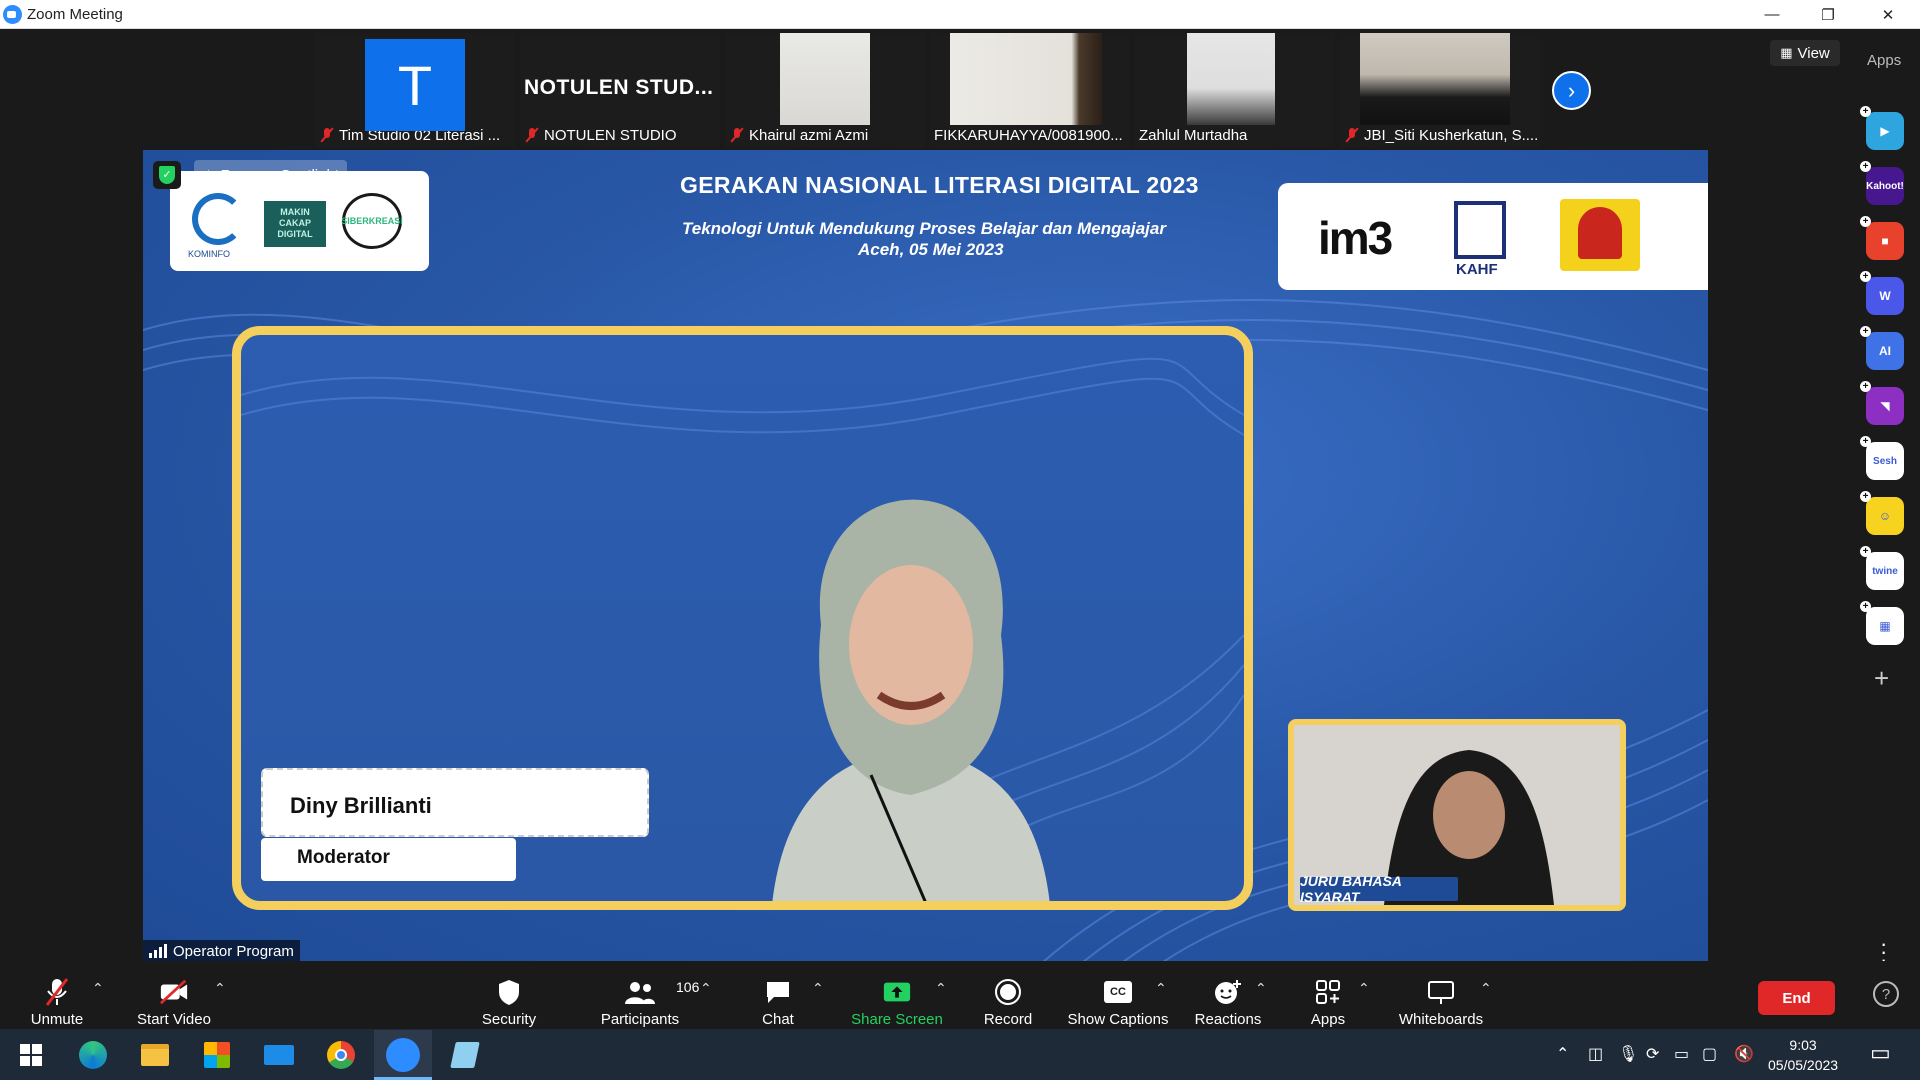  I want to click on rail-app-icon: ▦, so click(1885, 626).